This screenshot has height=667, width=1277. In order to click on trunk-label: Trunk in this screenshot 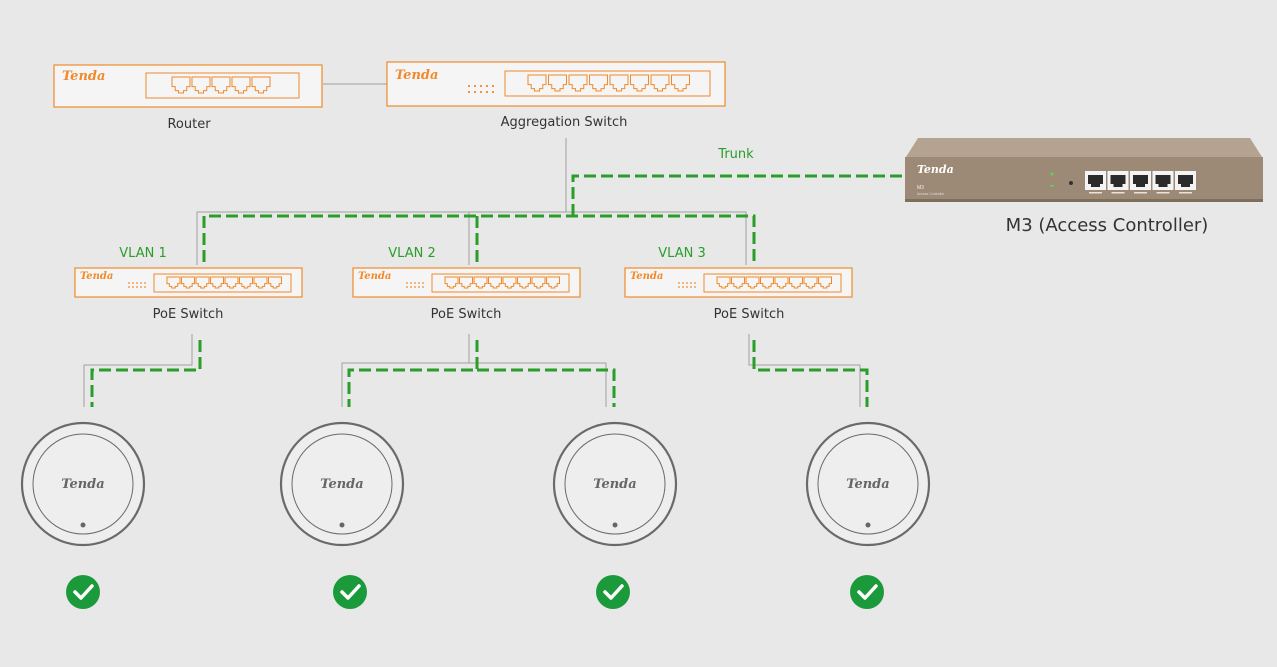, I will do `click(736, 154)`.